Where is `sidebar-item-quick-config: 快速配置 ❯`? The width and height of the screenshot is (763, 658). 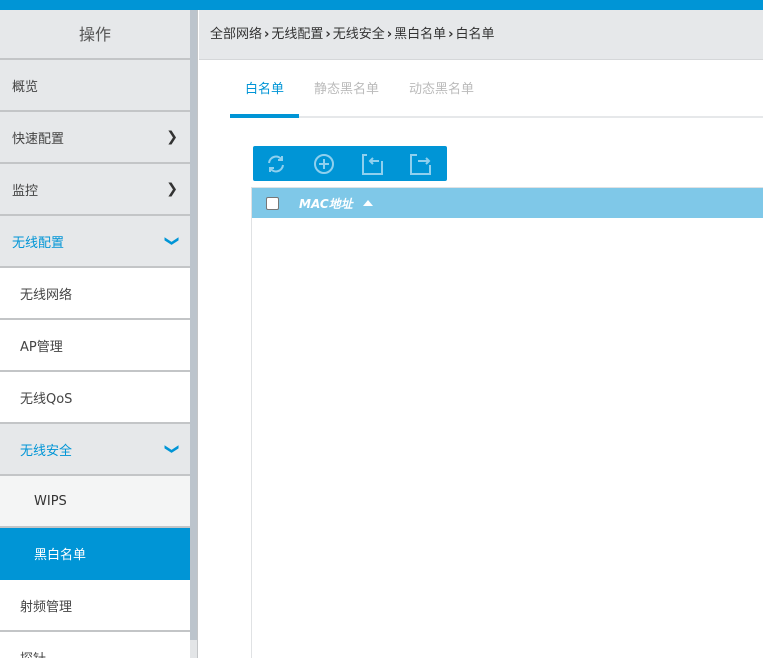
sidebar-item-quick-config: 快速配置 ❯ is located at coordinates (95, 138).